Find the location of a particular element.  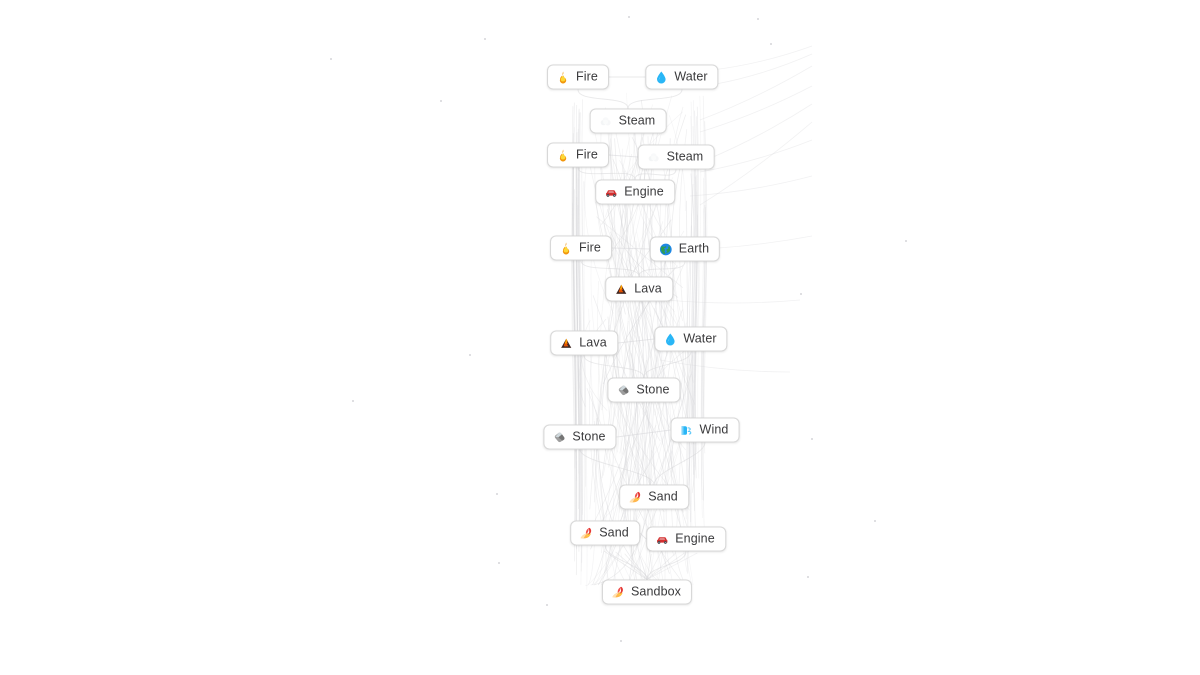

craft-node-sandbox: Sandbox is located at coordinates (647, 592).